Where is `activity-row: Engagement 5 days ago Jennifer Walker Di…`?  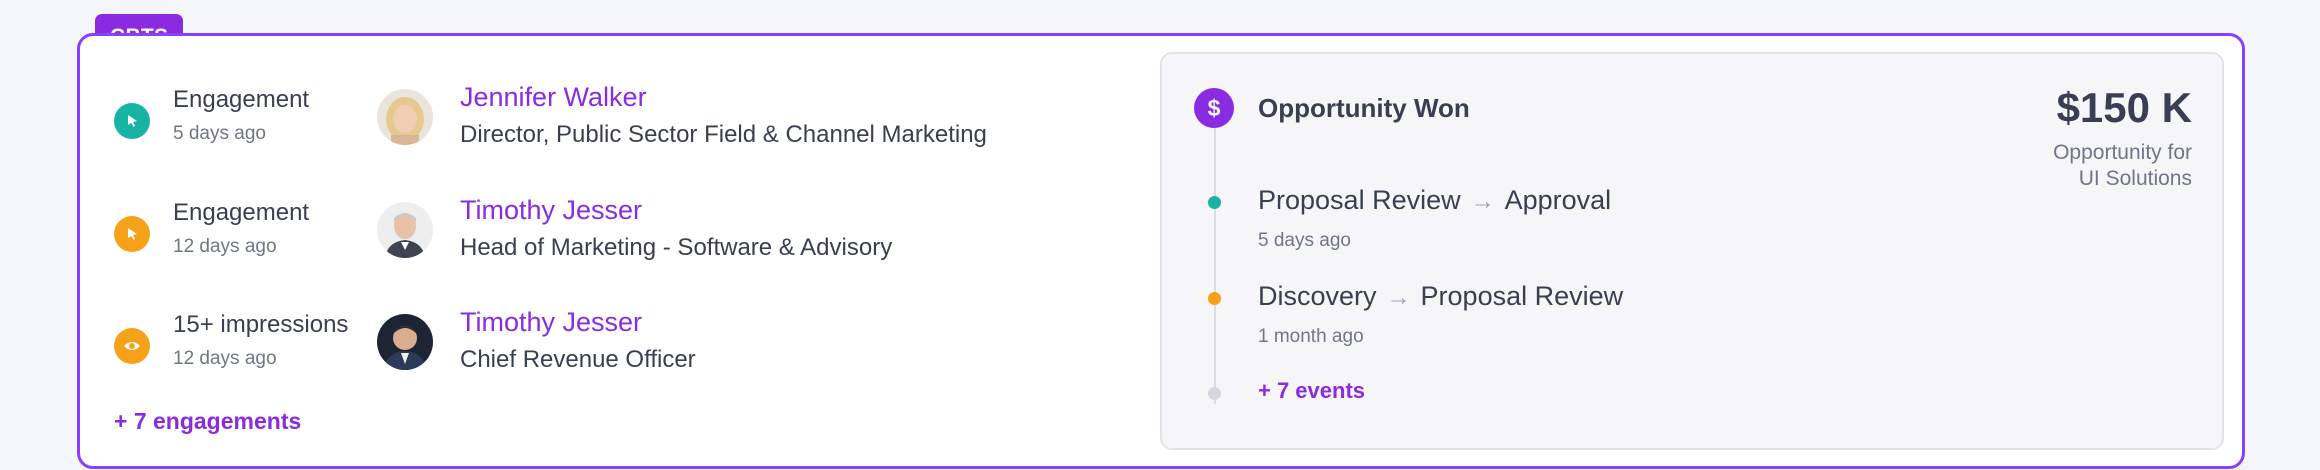 activity-row: Engagement 5 days ago Jennifer Walker Di… is located at coordinates (630, 124).